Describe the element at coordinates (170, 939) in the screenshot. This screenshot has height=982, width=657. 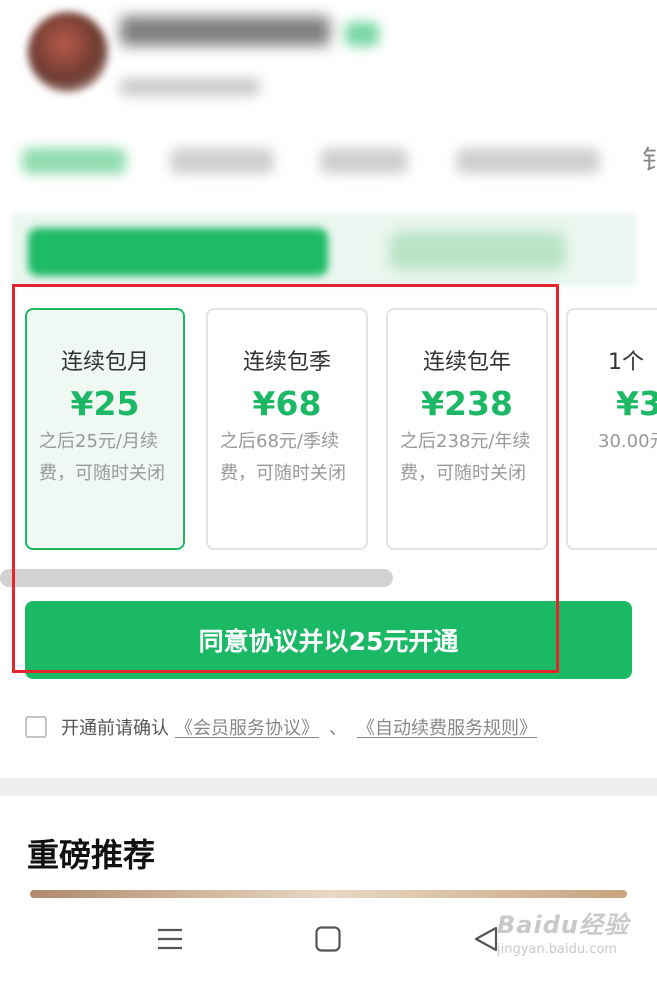
I see `menu-icon` at that location.